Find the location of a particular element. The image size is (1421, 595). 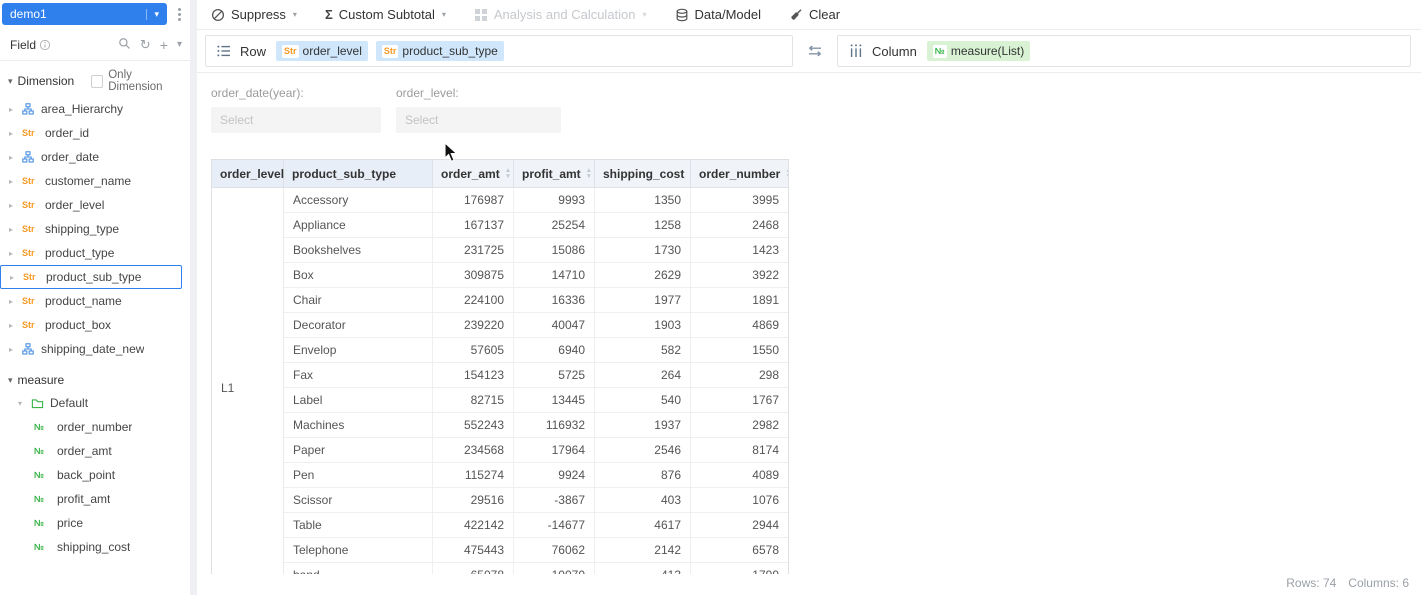

hierarchy-icon is located at coordinates (28, 109).